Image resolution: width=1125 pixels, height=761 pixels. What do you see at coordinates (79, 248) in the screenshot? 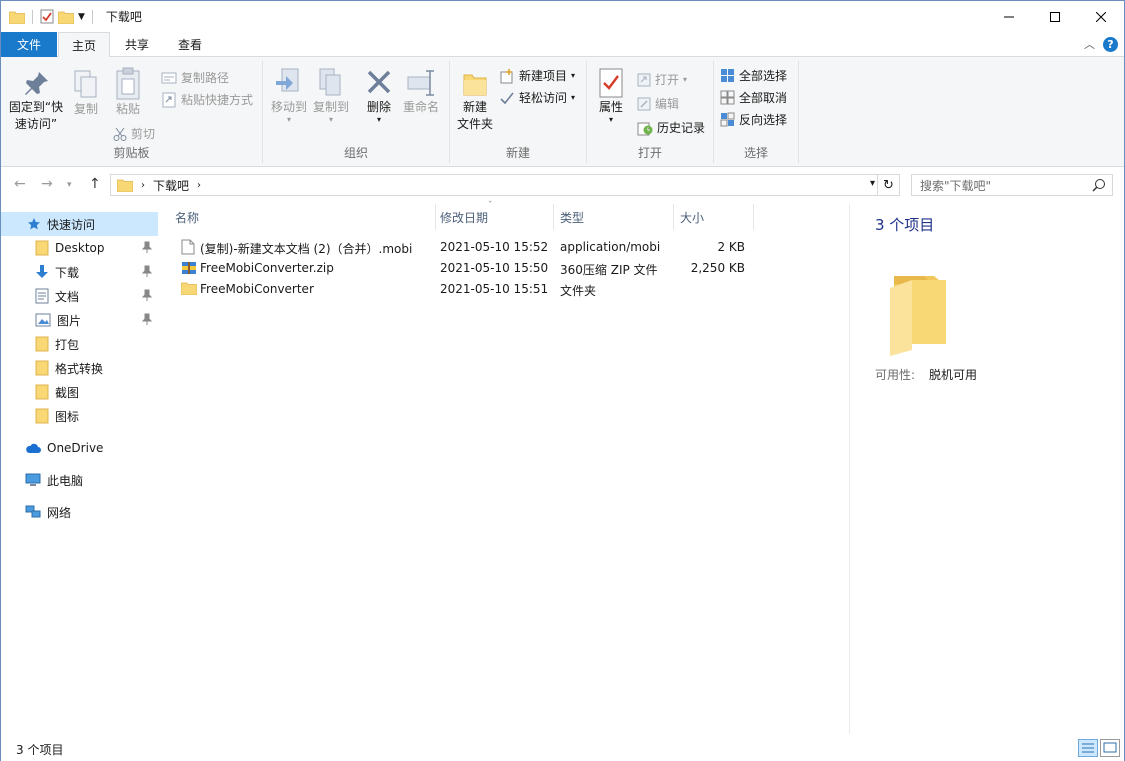
I see `sidebar-item-0: Desktop` at bounding box center [79, 248].